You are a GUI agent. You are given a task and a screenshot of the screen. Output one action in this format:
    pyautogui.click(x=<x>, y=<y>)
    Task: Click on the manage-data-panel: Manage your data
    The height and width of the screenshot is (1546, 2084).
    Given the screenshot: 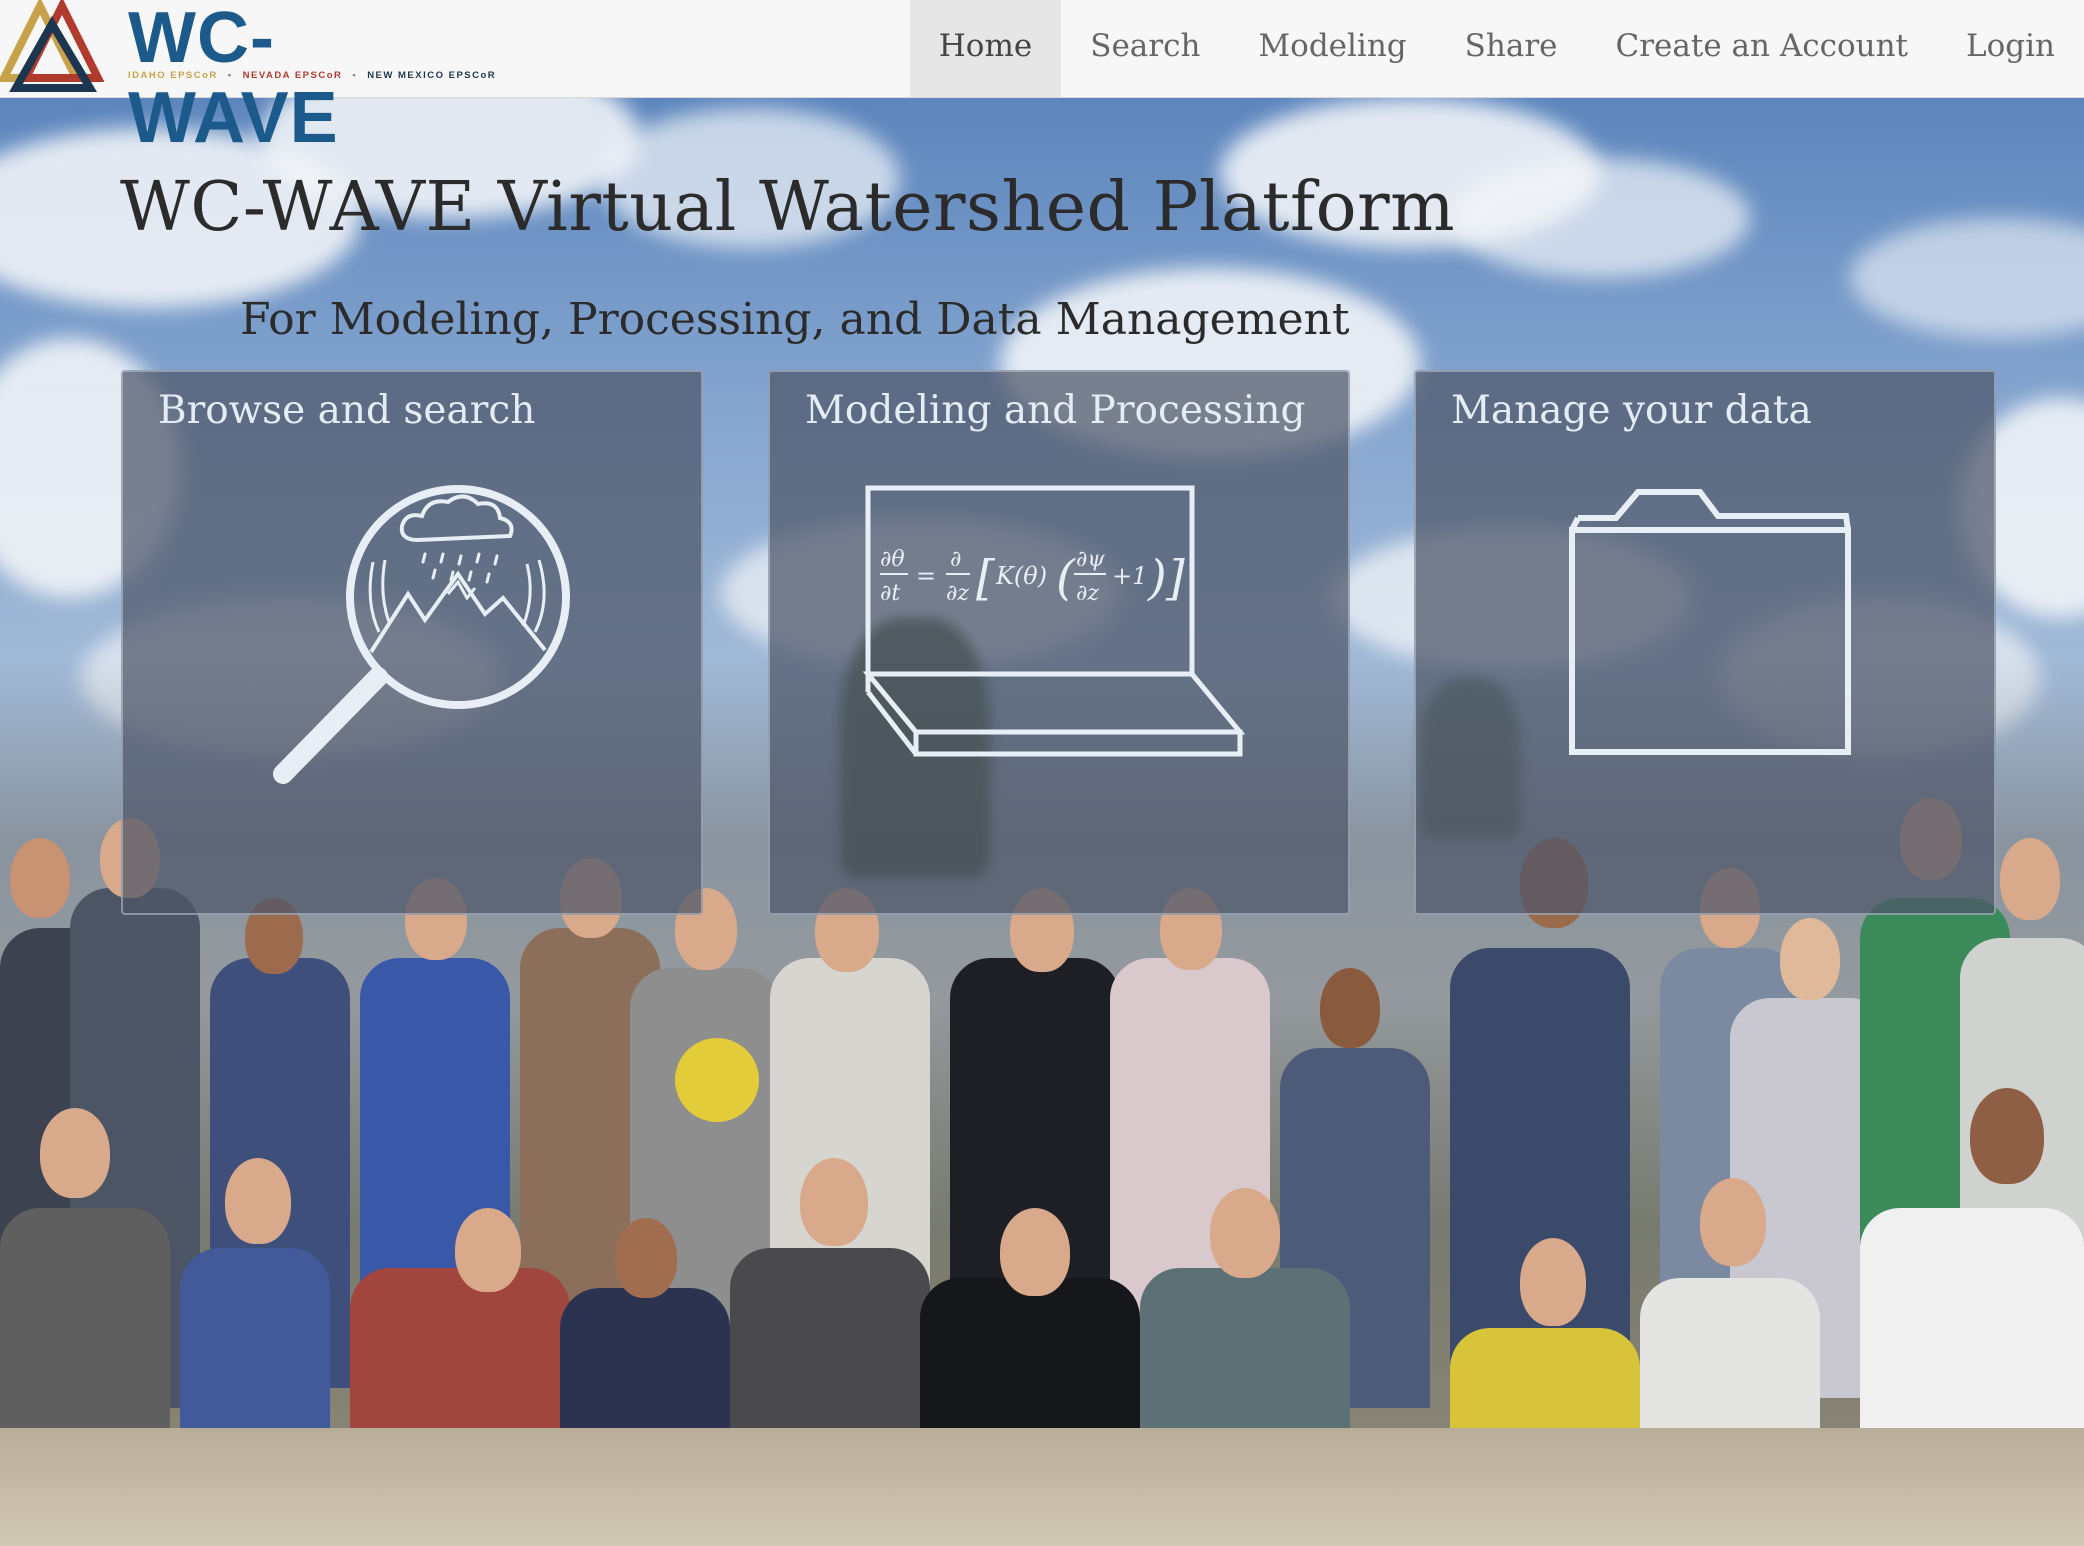 What is the action you would take?
    pyautogui.click(x=1705, y=642)
    